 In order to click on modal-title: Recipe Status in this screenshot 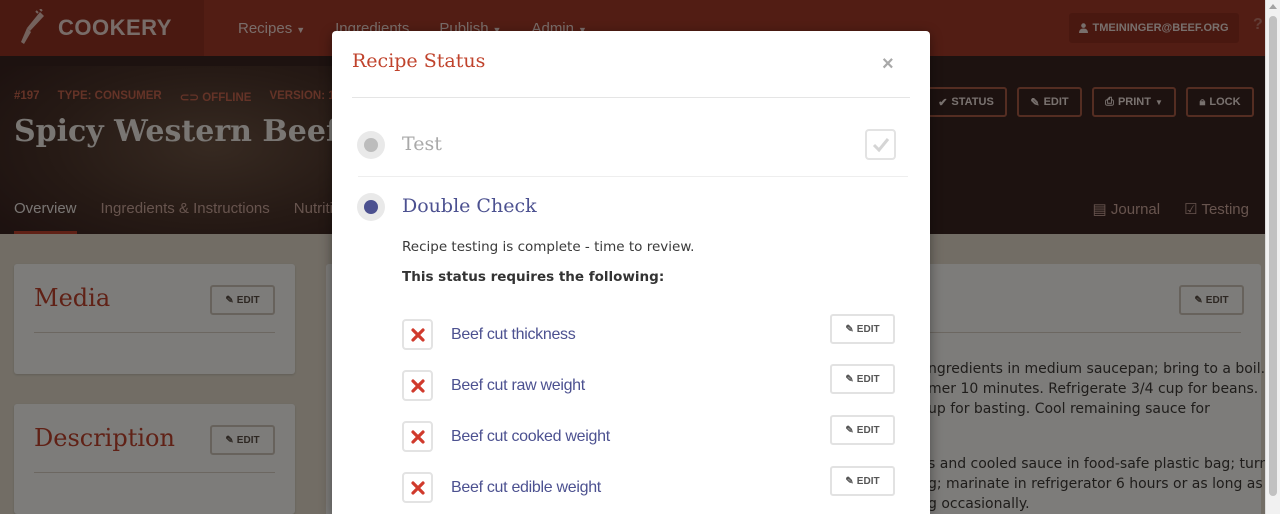, I will do `click(419, 61)`.